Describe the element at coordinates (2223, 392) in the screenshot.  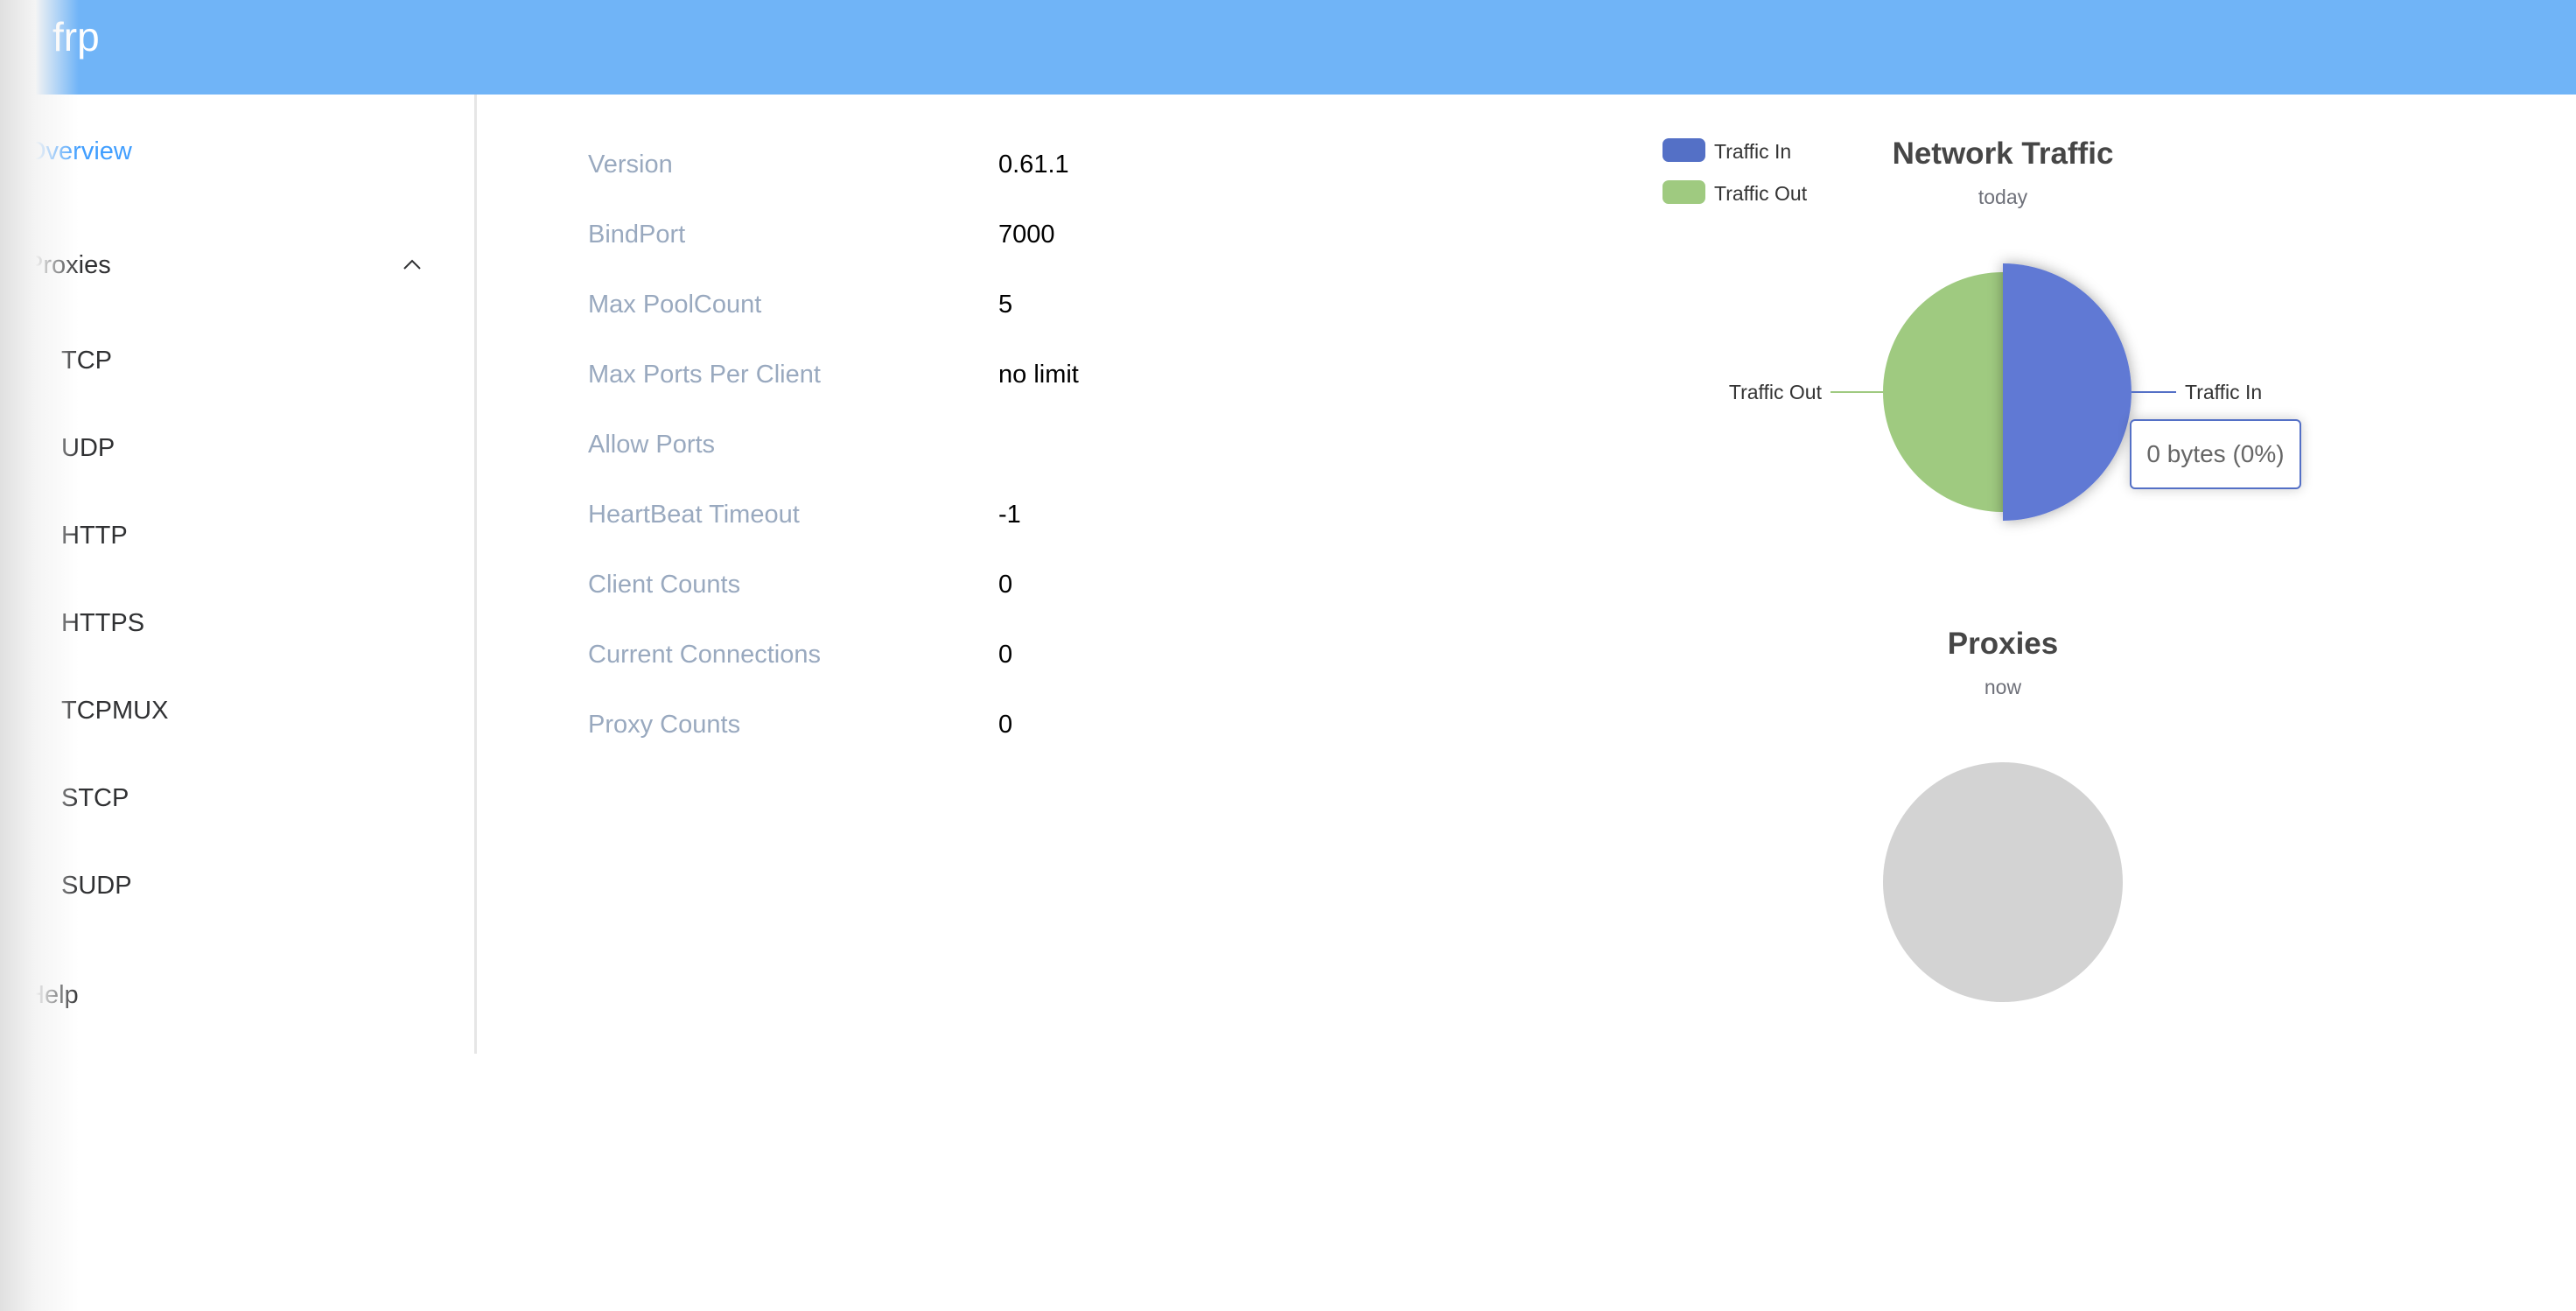
I see `pie-label-traffic-in: Traffic In` at that location.